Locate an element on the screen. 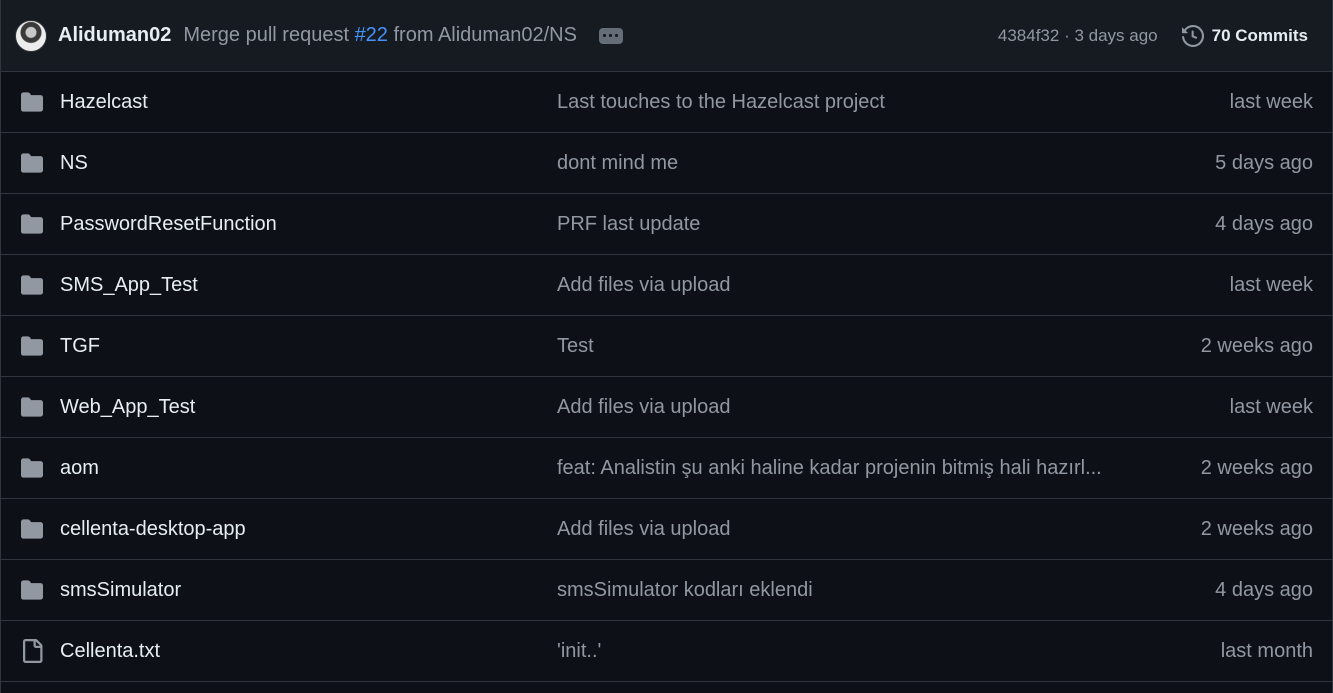 This screenshot has height=693, width=1333. file-row: Cellenta.txt'init..' last month is located at coordinates (666, 651).